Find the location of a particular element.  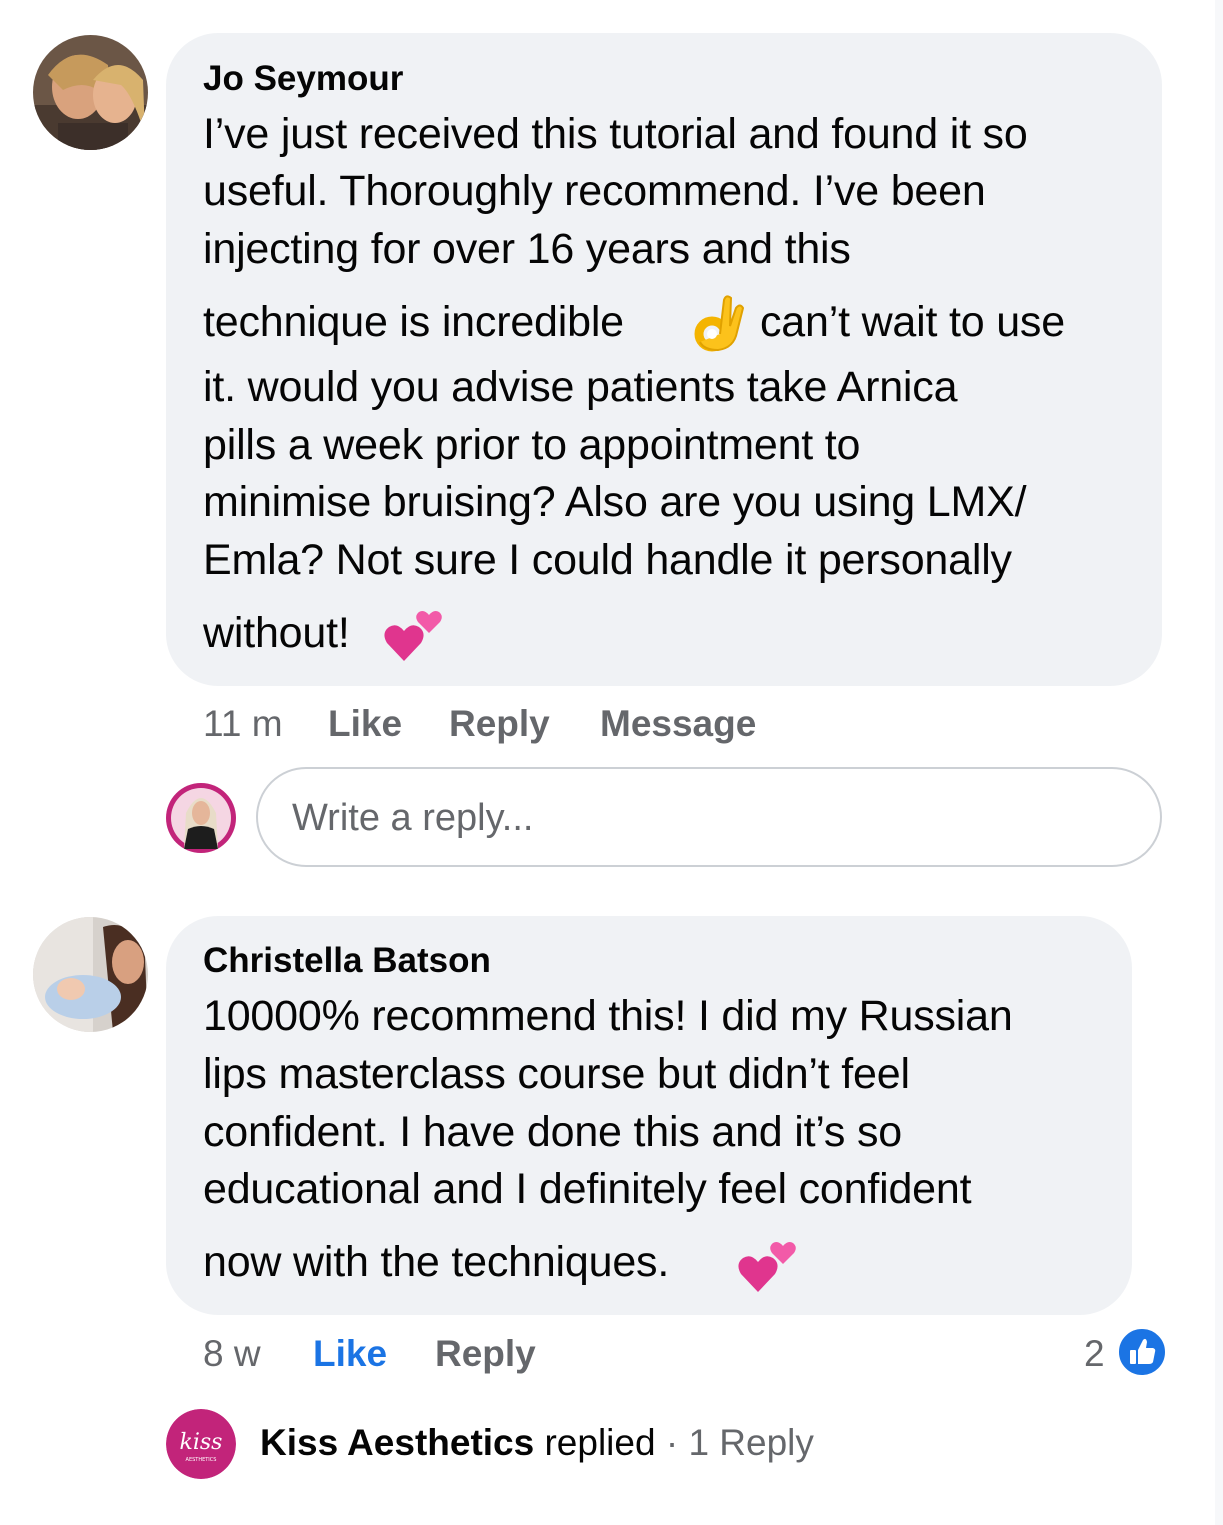

replied-label: replied is located at coordinates (600, 1442).